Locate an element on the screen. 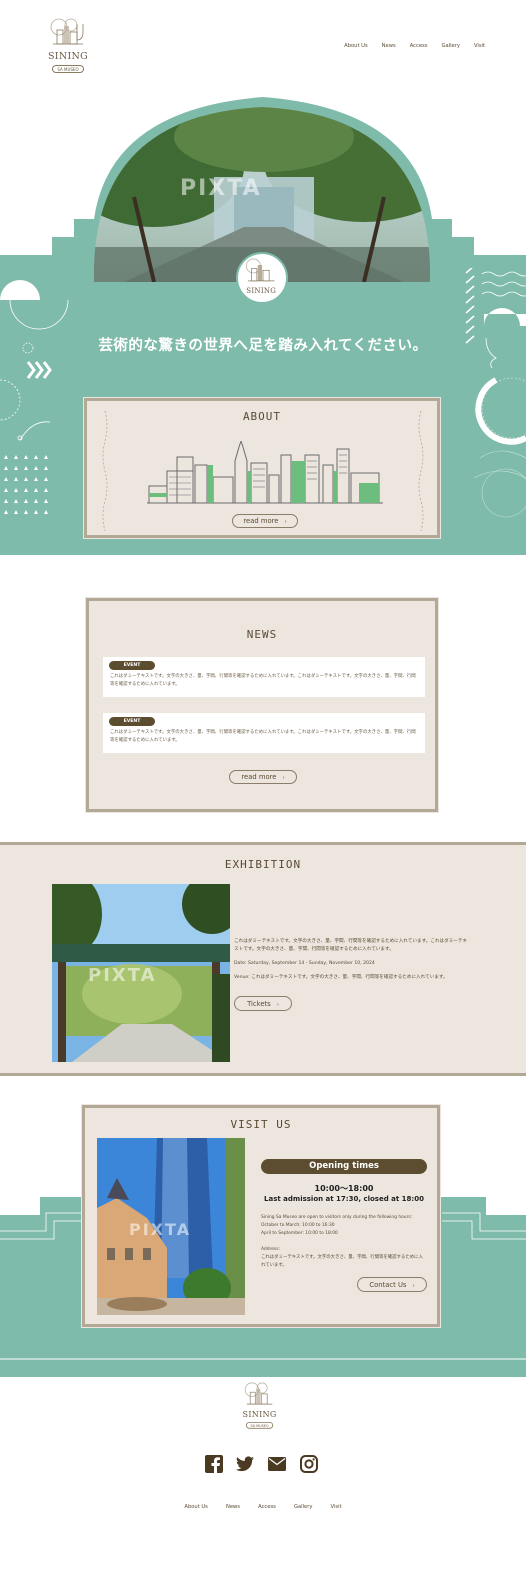  footer-nav: About Us News Access Gallery Visit is located at coordinates (263, 1502).